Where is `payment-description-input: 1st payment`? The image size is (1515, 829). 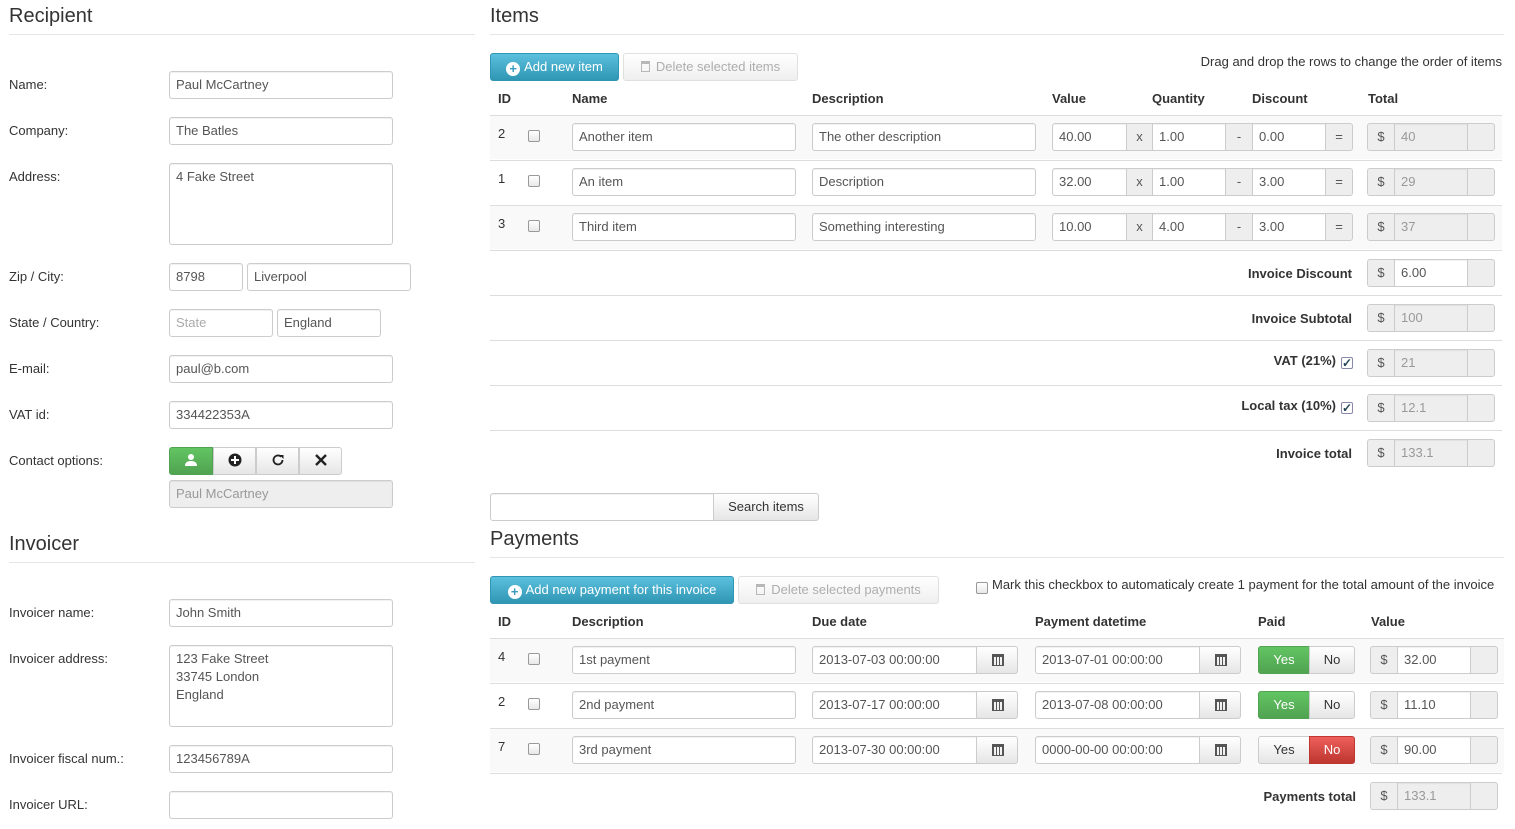 payment-description-input: 1st payment is located at coordinates (684, 660).